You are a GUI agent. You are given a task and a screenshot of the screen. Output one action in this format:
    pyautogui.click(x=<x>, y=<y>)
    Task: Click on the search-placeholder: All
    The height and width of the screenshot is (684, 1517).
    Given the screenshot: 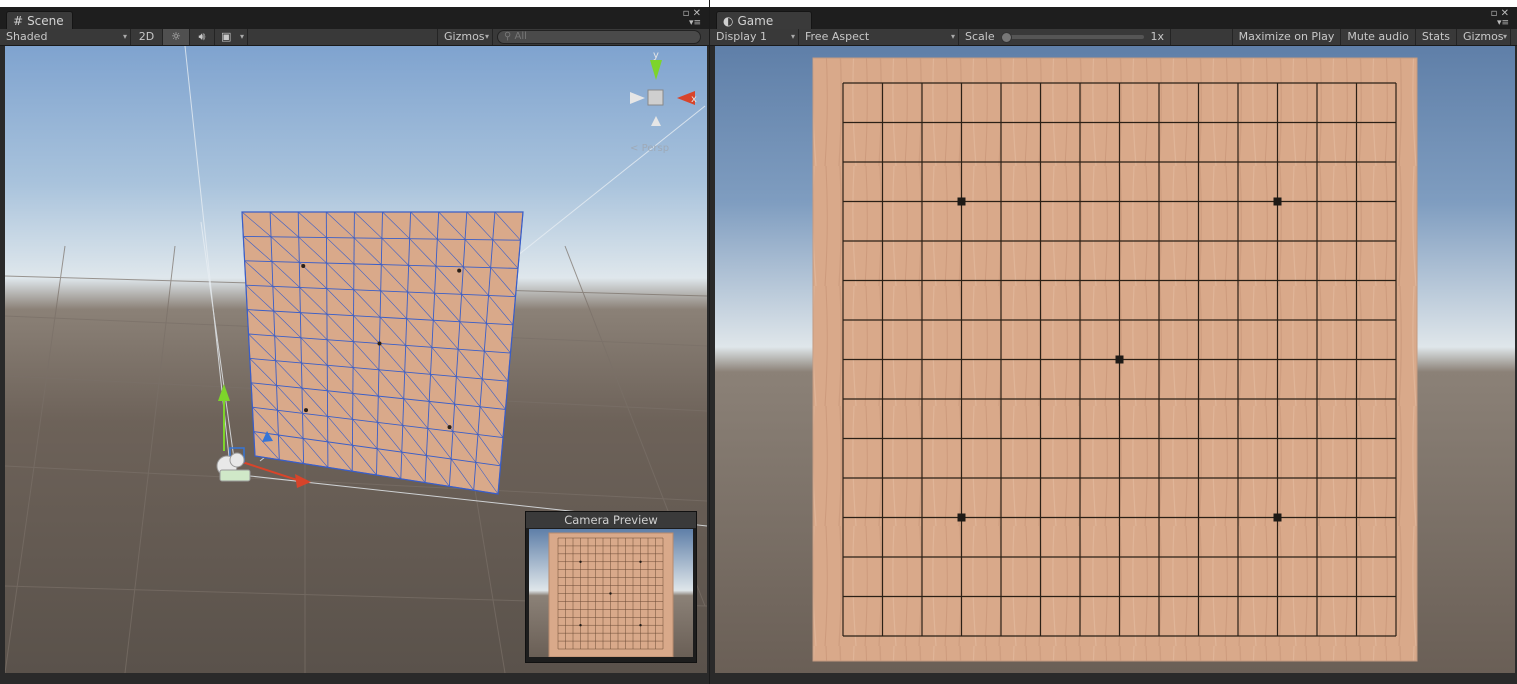 What is the action you would take?
    pyautogui.click(x=520, y=36)
    